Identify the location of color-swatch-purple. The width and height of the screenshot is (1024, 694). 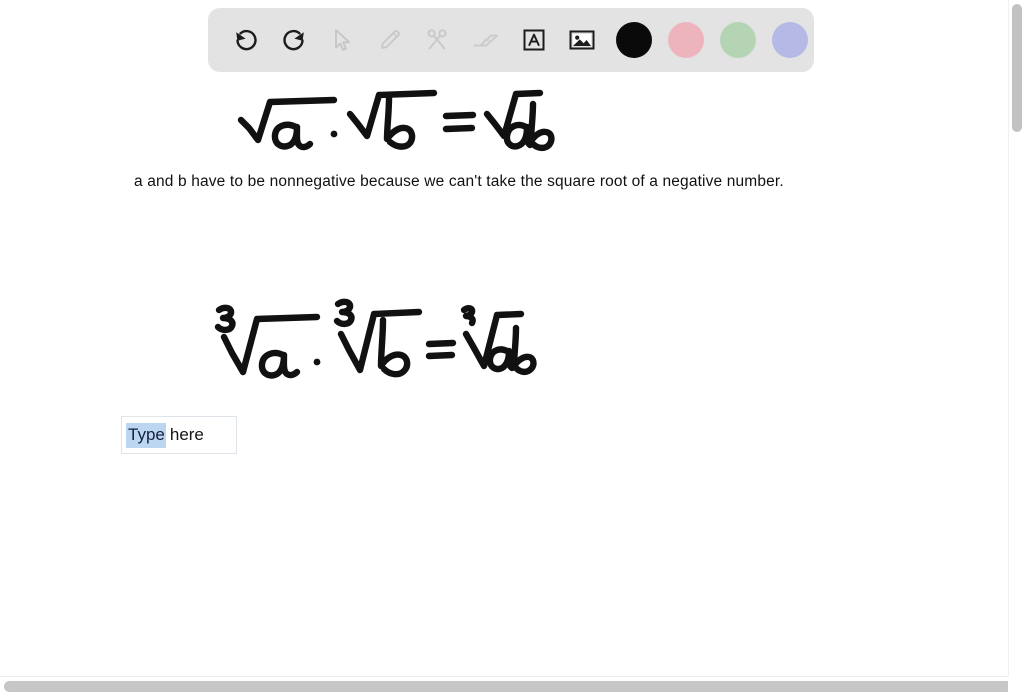
(790, 40).